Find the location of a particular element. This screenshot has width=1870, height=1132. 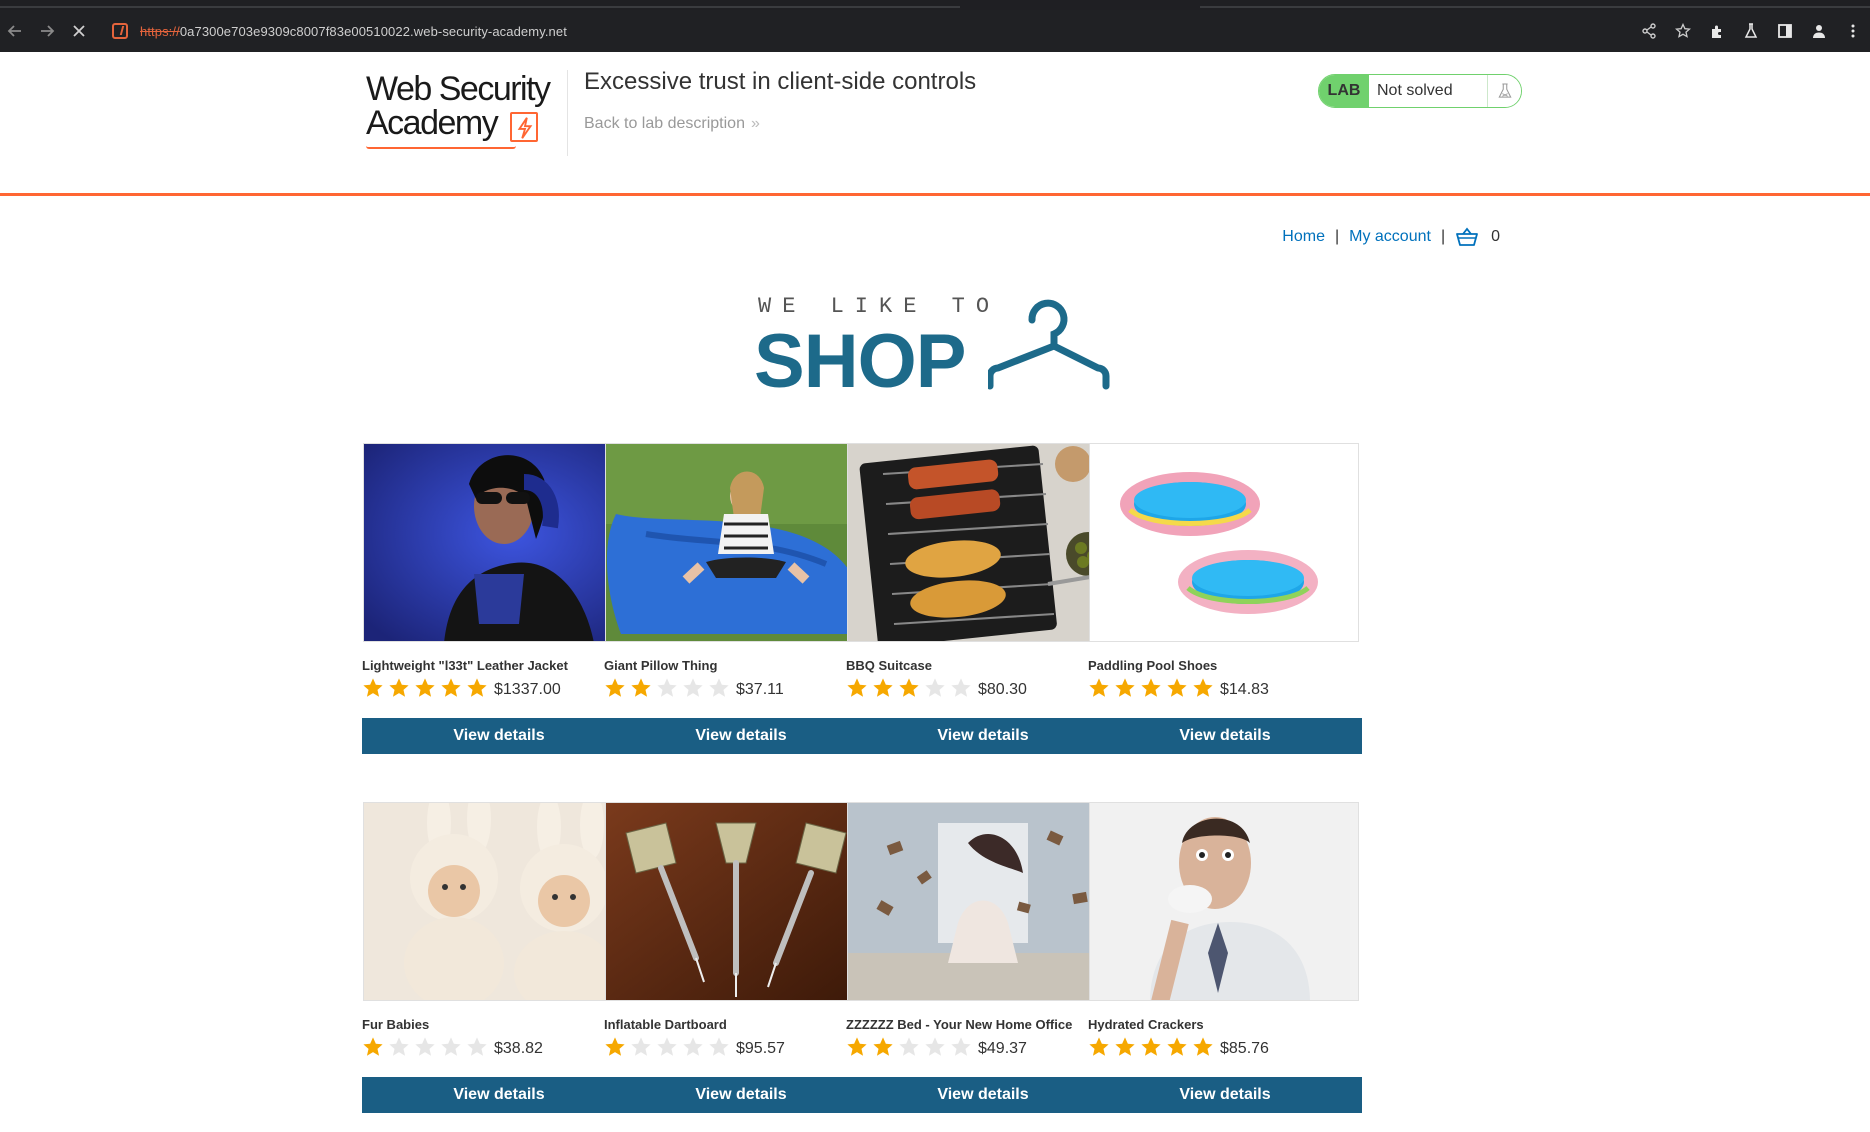

product-rating: $38.82 is located at coordinates (452, 1047).